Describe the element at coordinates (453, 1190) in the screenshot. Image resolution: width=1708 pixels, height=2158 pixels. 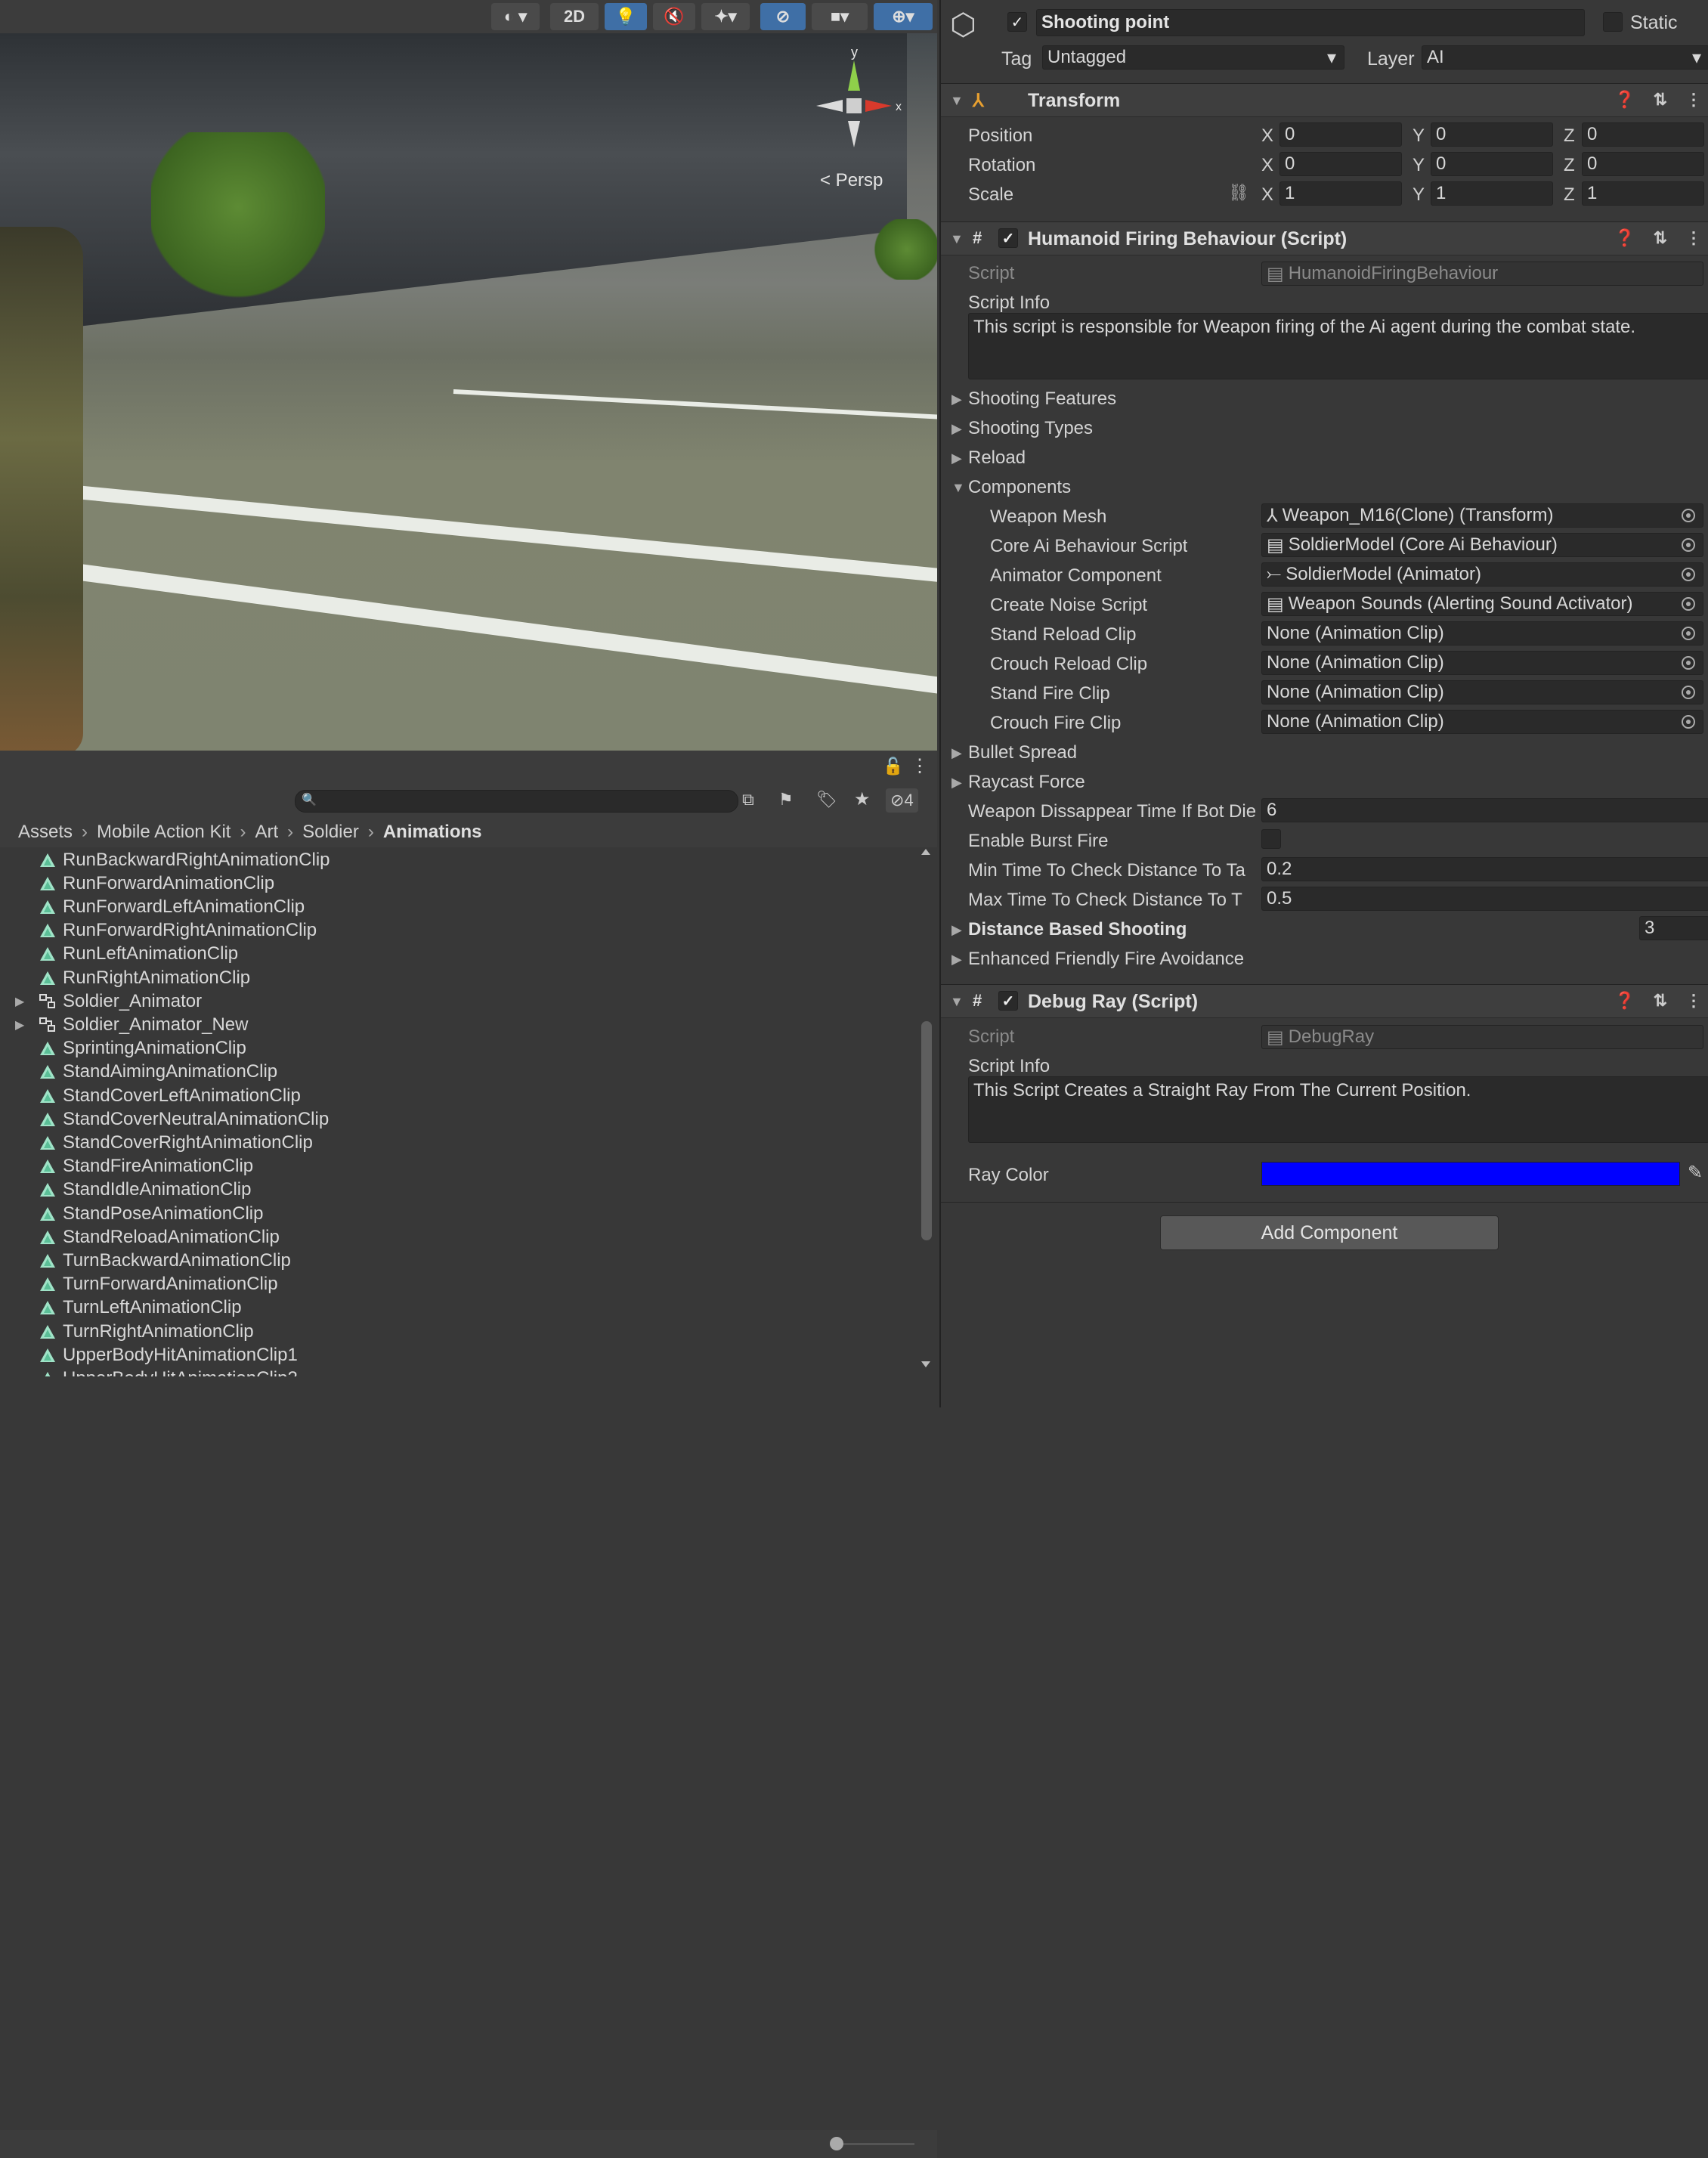
I see `file-item: StandIdleAnimationClip` at that location.